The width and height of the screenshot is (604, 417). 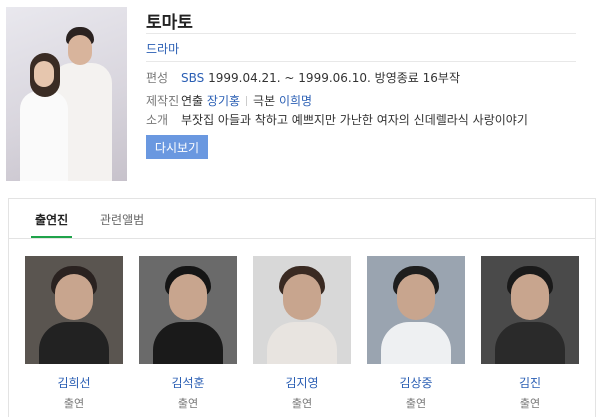 I want to click on broadcast-label: 편성, so click(x=157, y=78).